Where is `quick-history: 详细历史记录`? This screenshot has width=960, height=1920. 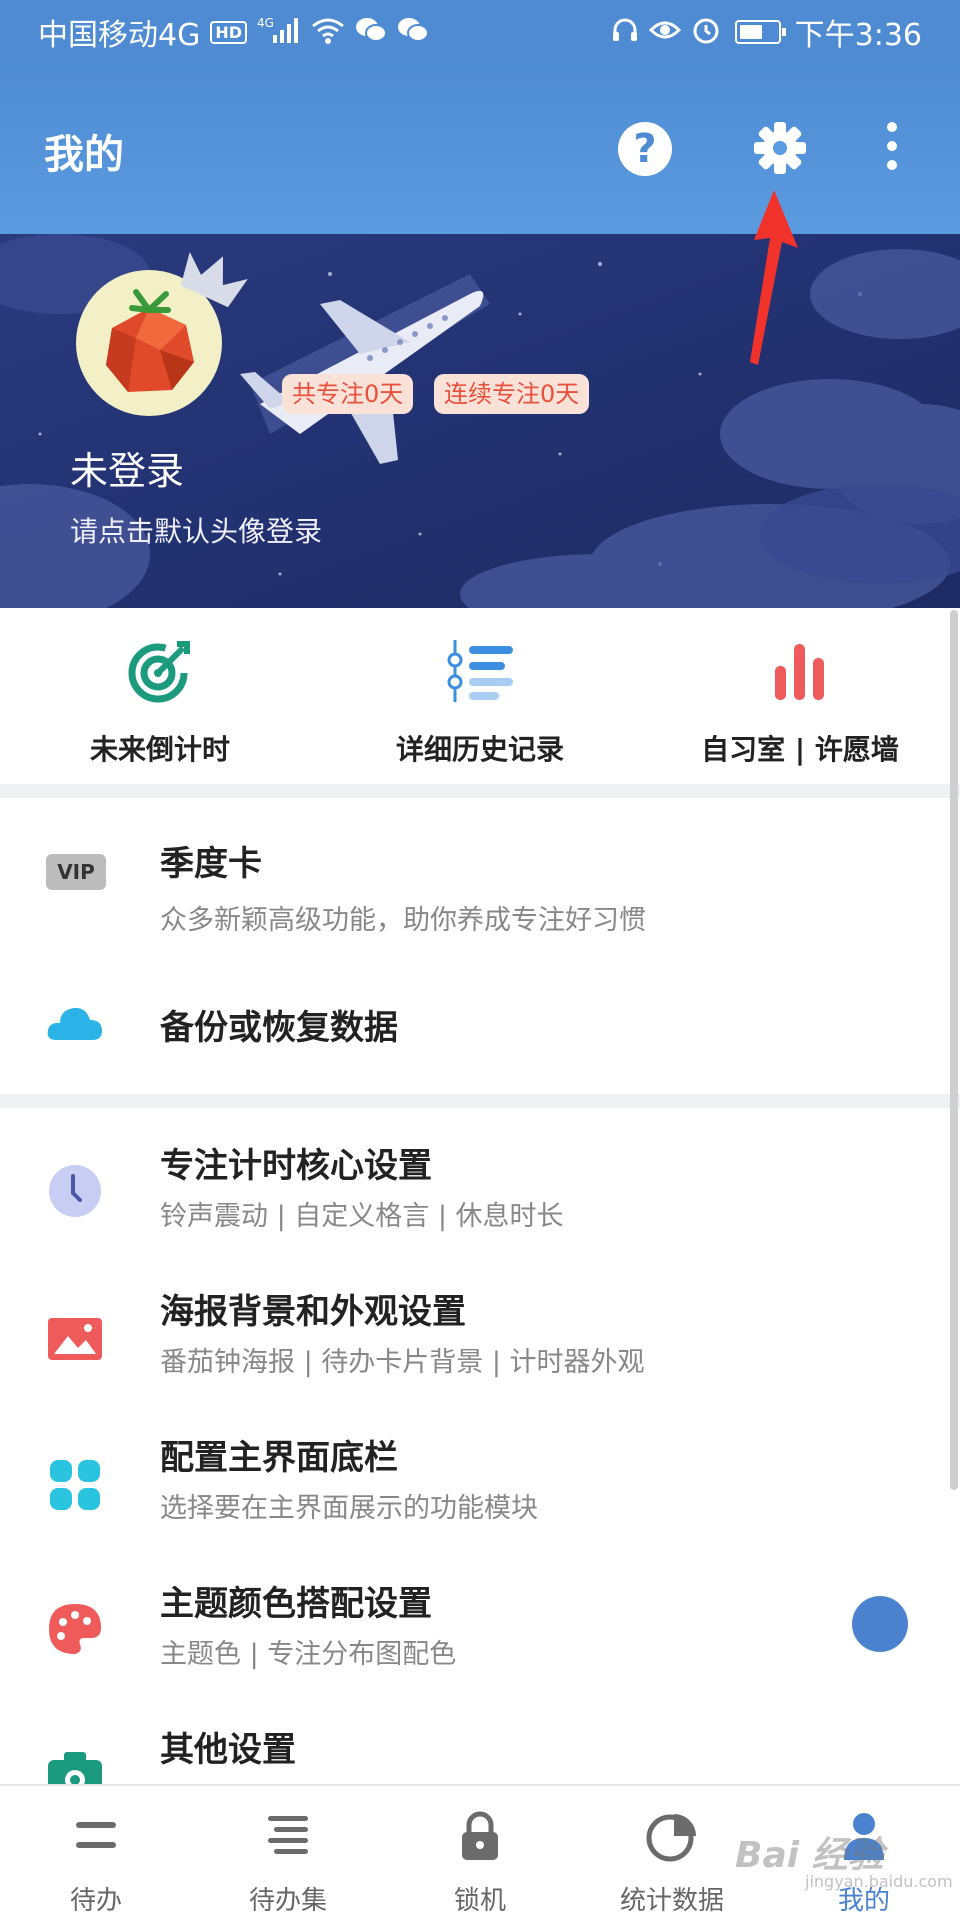 quick-history: 详细历史记录 is located at coordinates (480, 696).